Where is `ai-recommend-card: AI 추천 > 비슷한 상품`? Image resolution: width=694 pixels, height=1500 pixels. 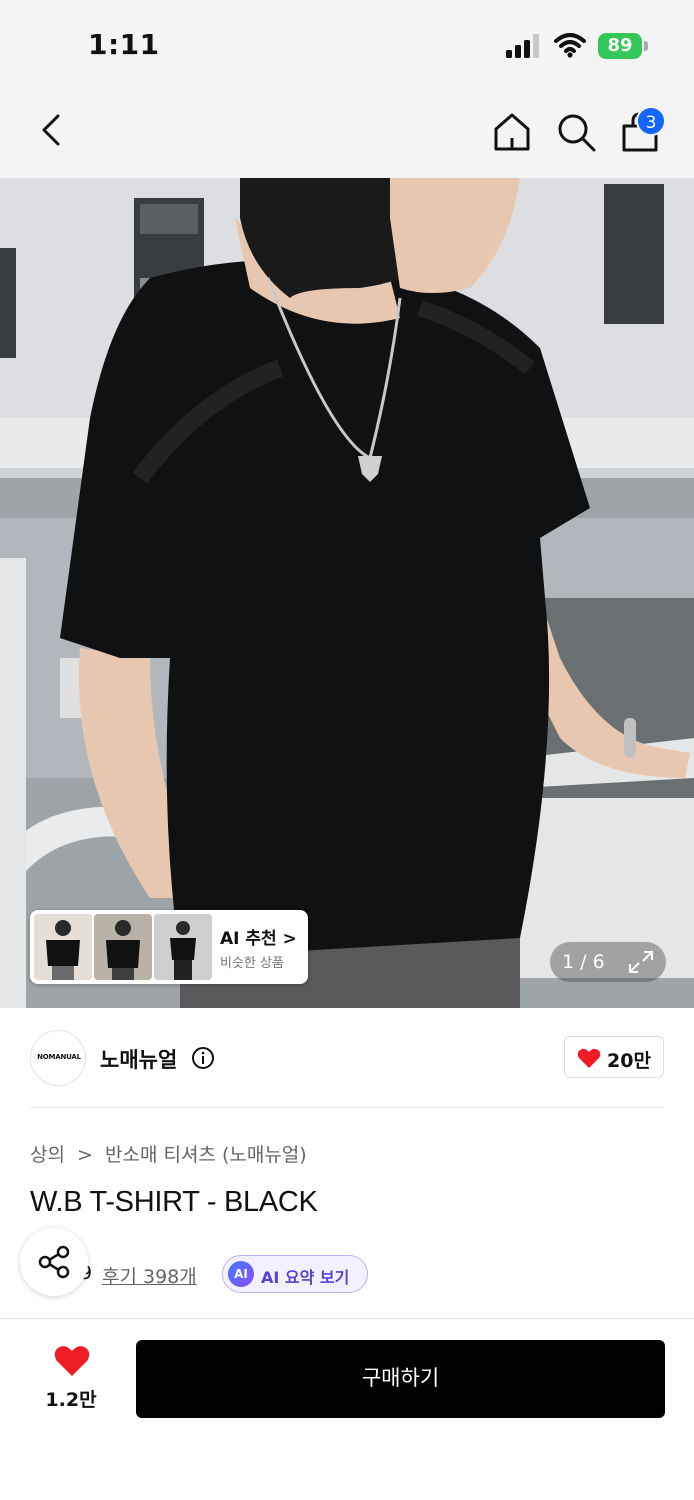 ai-recommend-card: AI 추천 > 비슷한 상품 is located at coordinates (169, 947).